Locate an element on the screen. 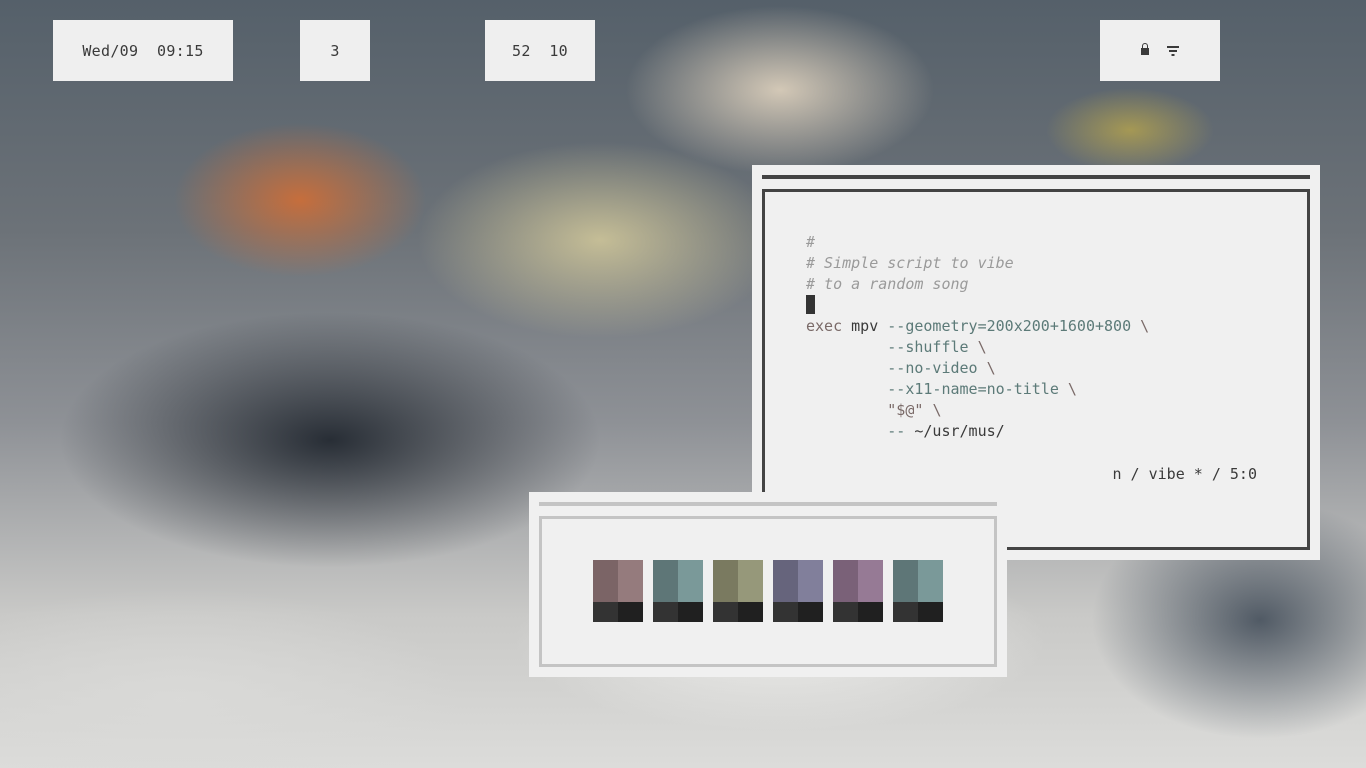 The width and height of the screenshot is (1366, 768). arg-shuffle: --shuffle is located at coordinates (928, 347).